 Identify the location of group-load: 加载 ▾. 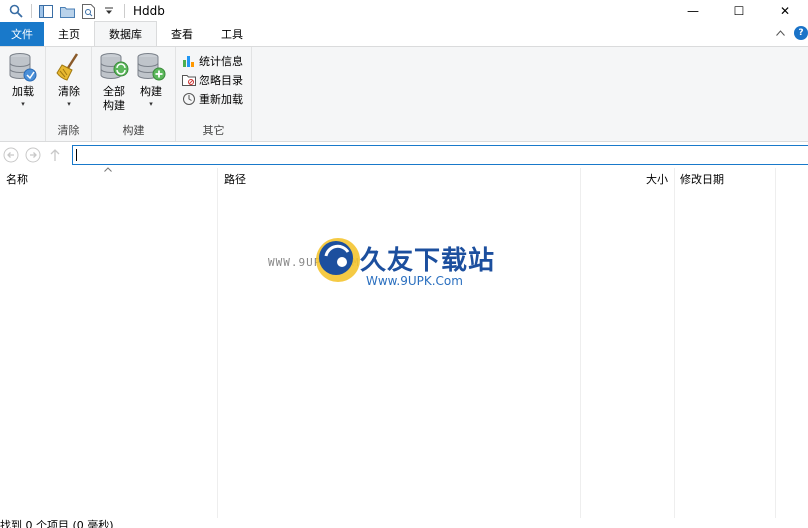
(23, 94).